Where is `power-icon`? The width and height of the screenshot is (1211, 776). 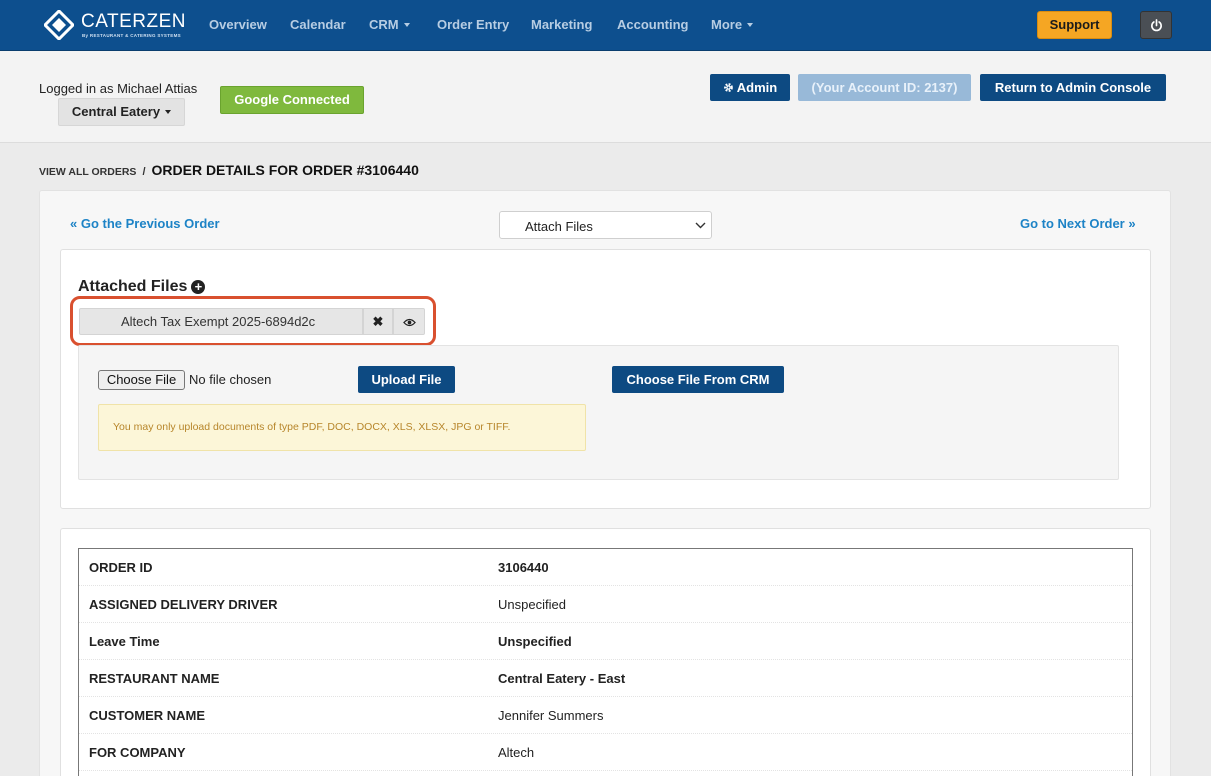 power-icon is located at coordinates (1156, 25).